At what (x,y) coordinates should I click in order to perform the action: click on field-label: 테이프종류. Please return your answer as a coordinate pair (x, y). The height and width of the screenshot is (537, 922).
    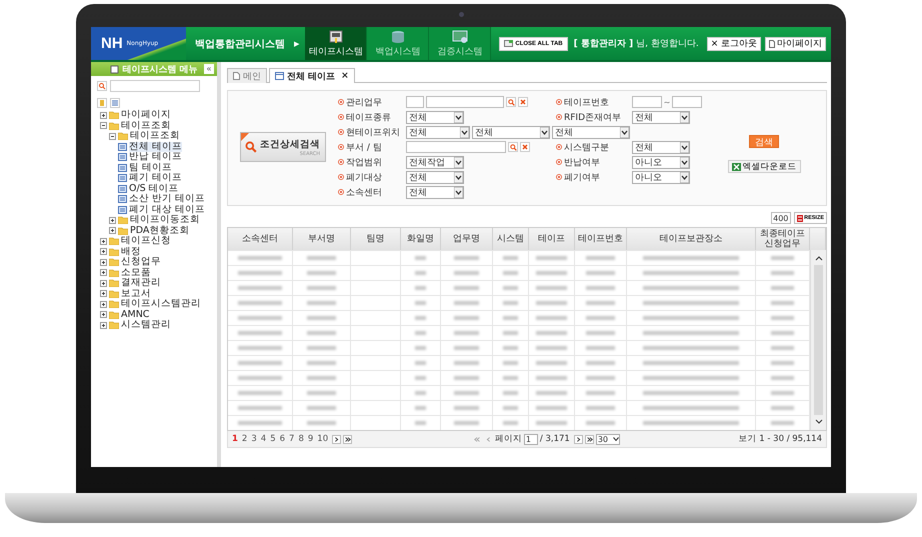
    Looking at the image, I should click on (372, 117).